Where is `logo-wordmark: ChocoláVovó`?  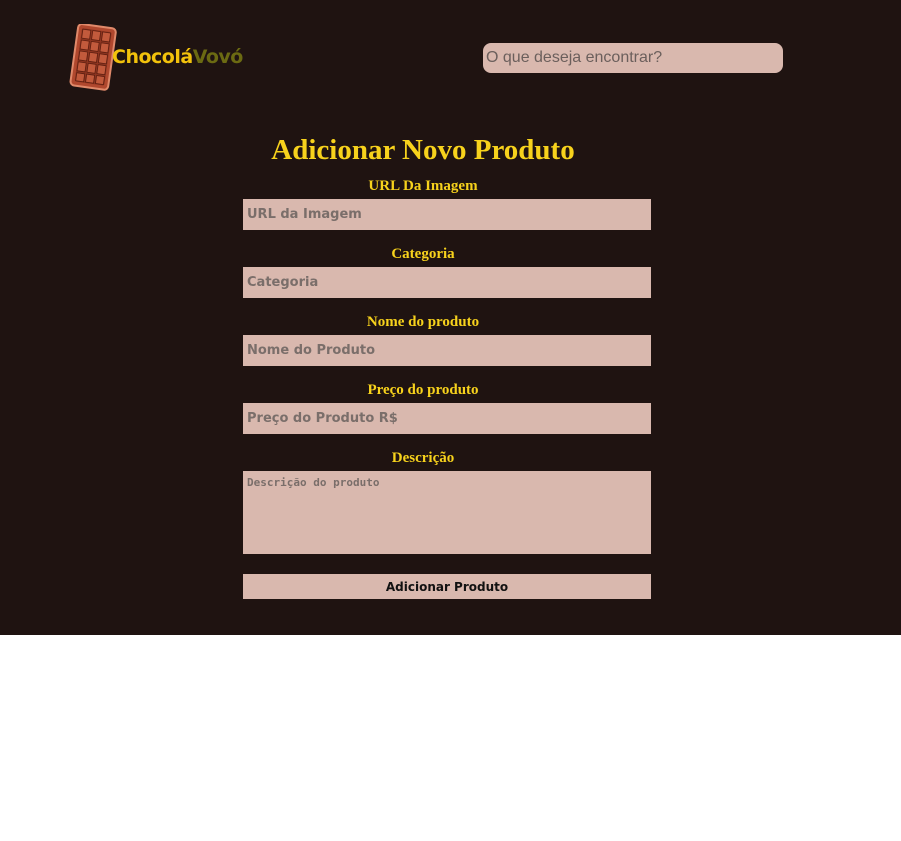 logo-wordmark: ChocoláVovó is located at coordinates (177, 57).